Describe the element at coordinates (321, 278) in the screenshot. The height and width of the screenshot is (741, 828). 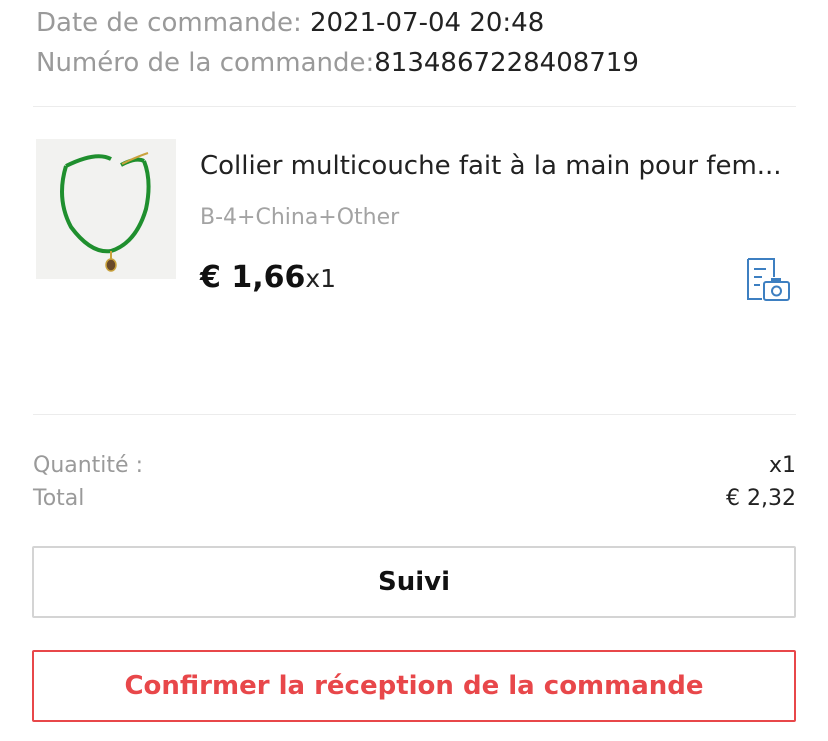
I see `product-quantity: x1` at that location.